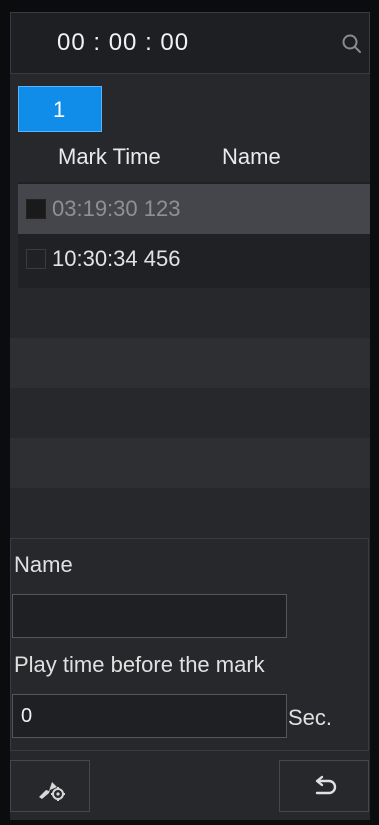 The height and width of the screenshot is (825, 379). What do you see at coordinates (149, 716) in the screenshot?
I see `play-before-field` at bounding box center [149, 716].